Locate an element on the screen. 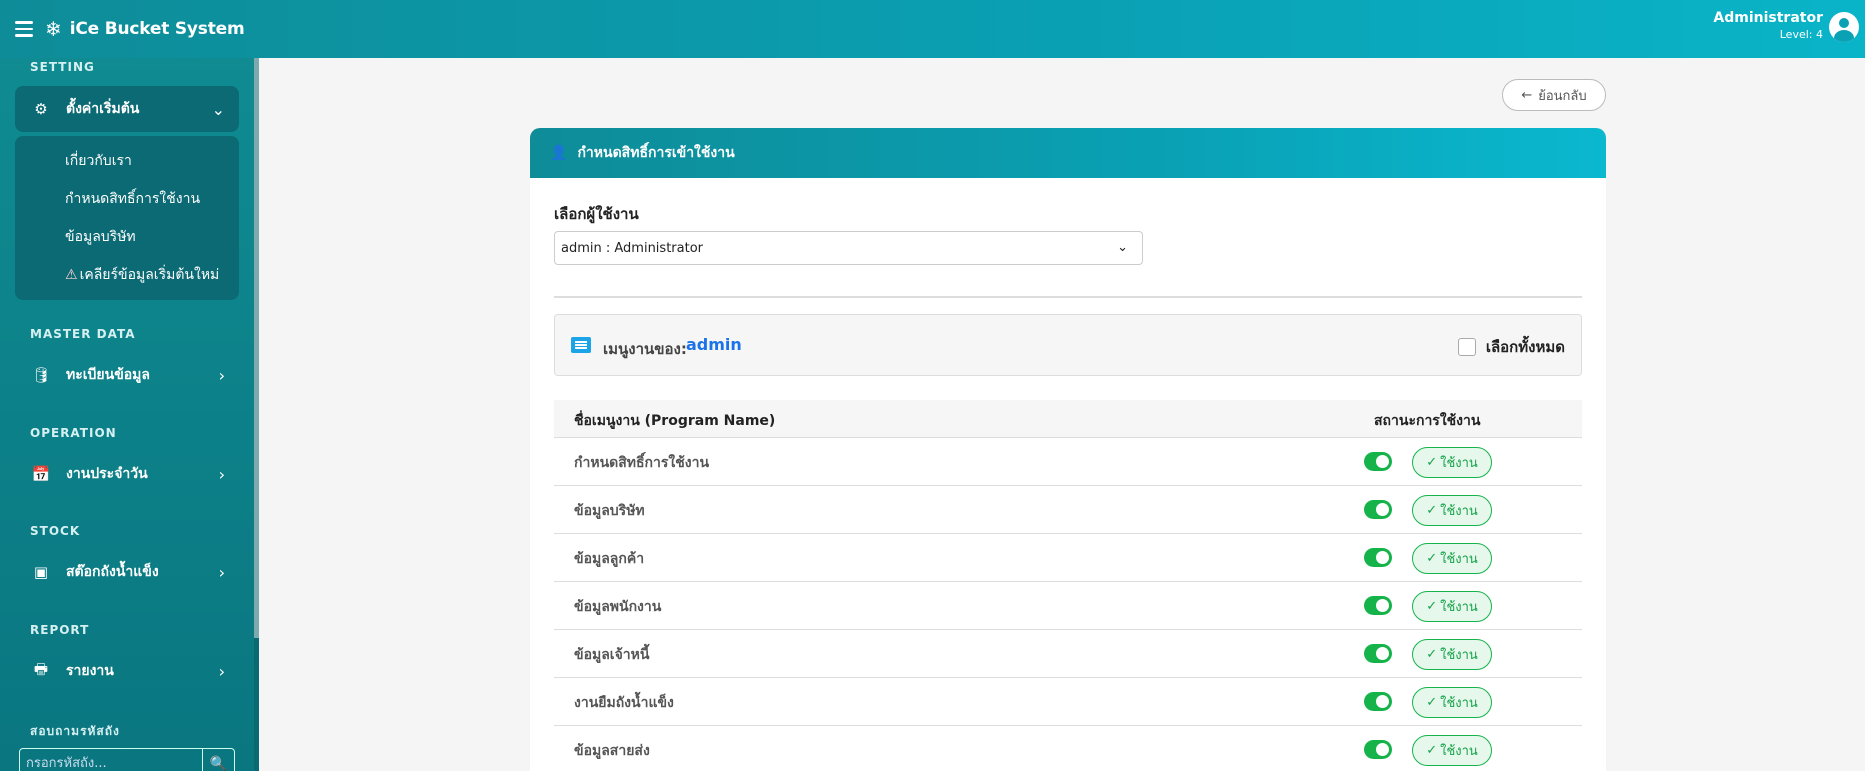 Image resolution: width=1865 pixels, height=771 pixels. submenu-reset-label: เคลียร์ข้อมูลเริ่มต้นใหม่ is located at coordinates (149, 275).